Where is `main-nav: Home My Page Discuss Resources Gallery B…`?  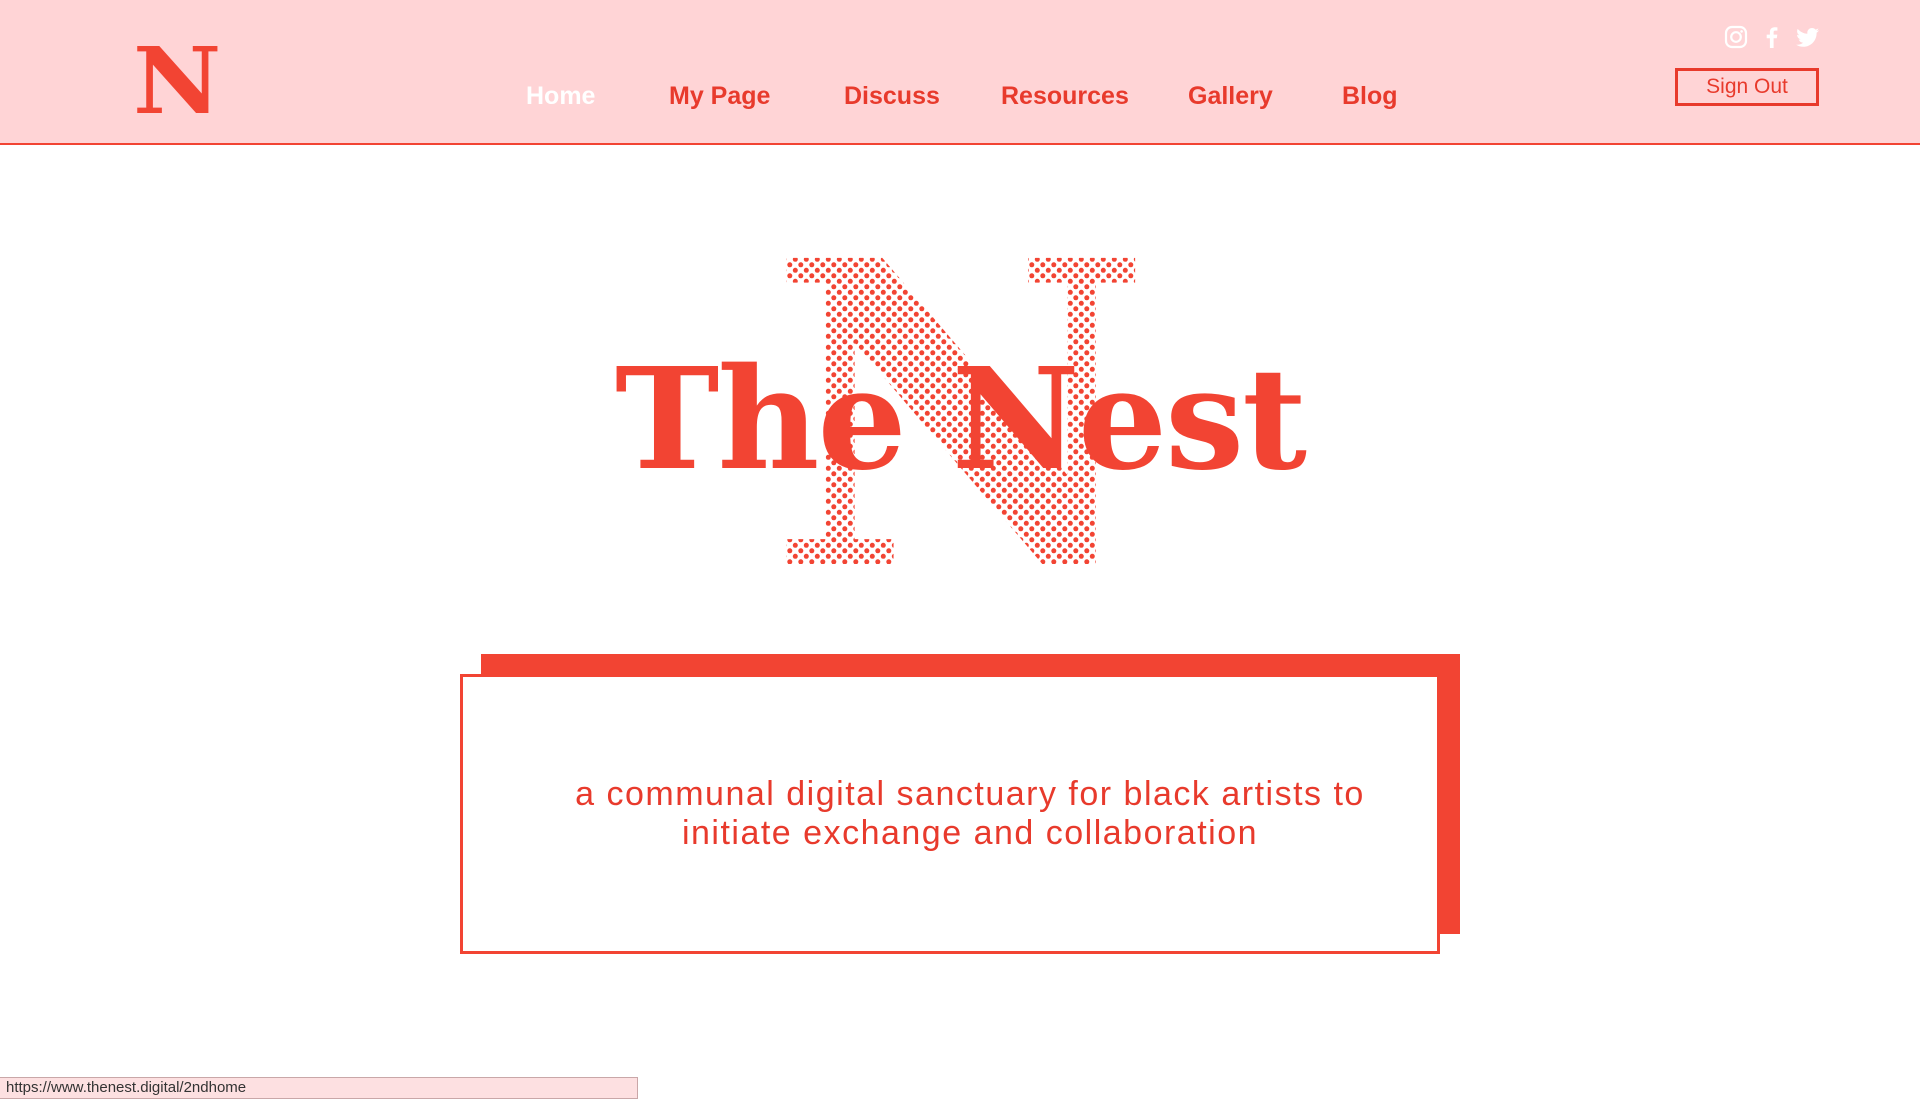
main-nav: Home My Page Discuss Resources Gallery B… is located at coordinates (960, 99).